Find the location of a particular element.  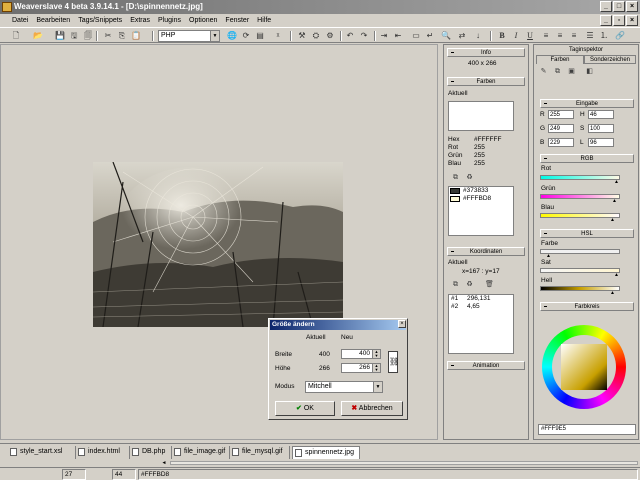

align-right-icon: ≡ is located at coordinates (574, 36).